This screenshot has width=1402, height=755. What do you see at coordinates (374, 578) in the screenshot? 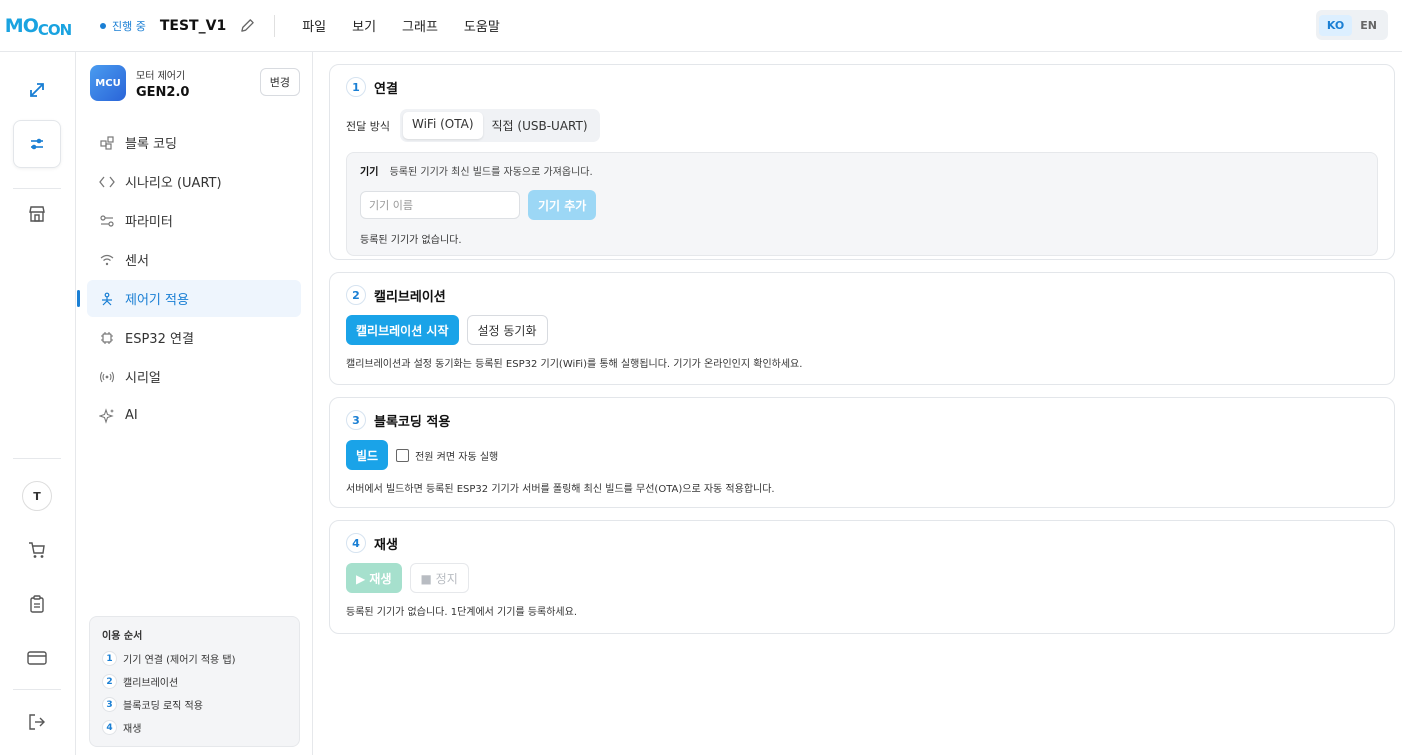
I see `play-button: ▶ 재생` at bounding box center [374, 578].